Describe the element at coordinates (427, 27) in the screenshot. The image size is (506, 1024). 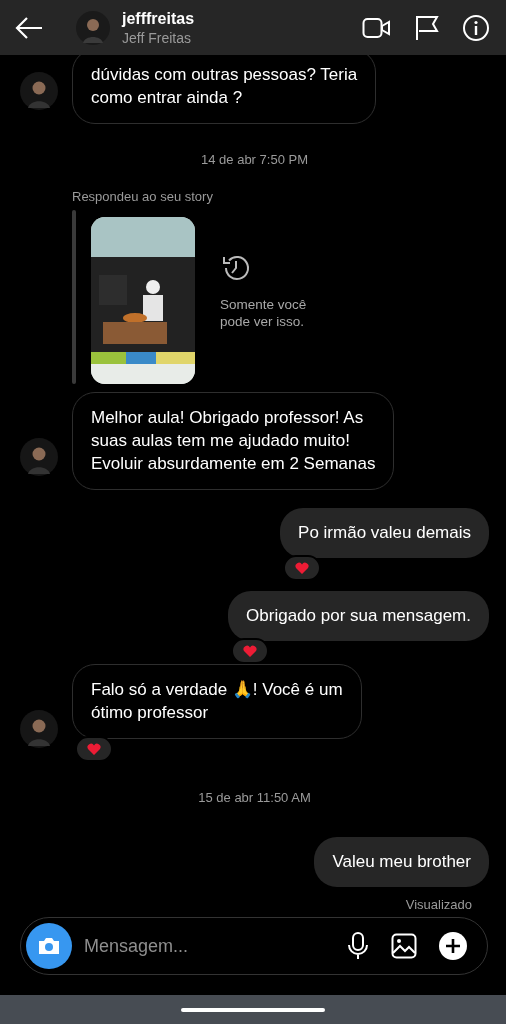
I see `flag-icon` at that location.